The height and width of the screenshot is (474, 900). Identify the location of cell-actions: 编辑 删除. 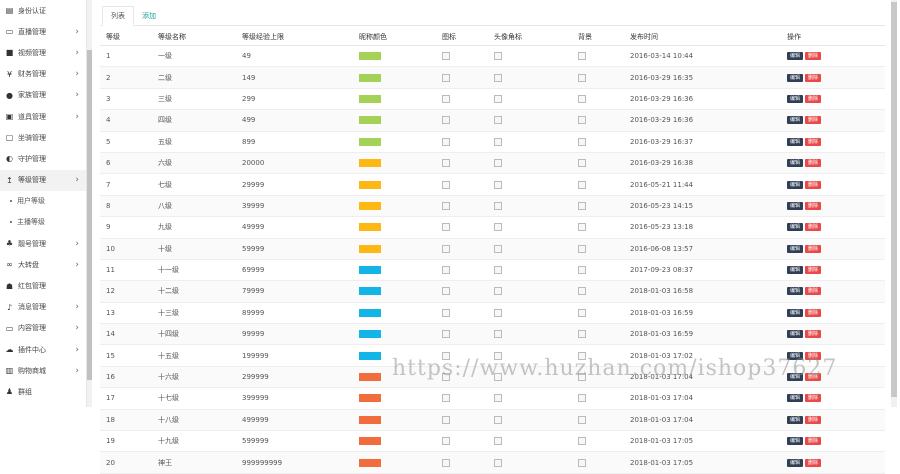
(833, 56).